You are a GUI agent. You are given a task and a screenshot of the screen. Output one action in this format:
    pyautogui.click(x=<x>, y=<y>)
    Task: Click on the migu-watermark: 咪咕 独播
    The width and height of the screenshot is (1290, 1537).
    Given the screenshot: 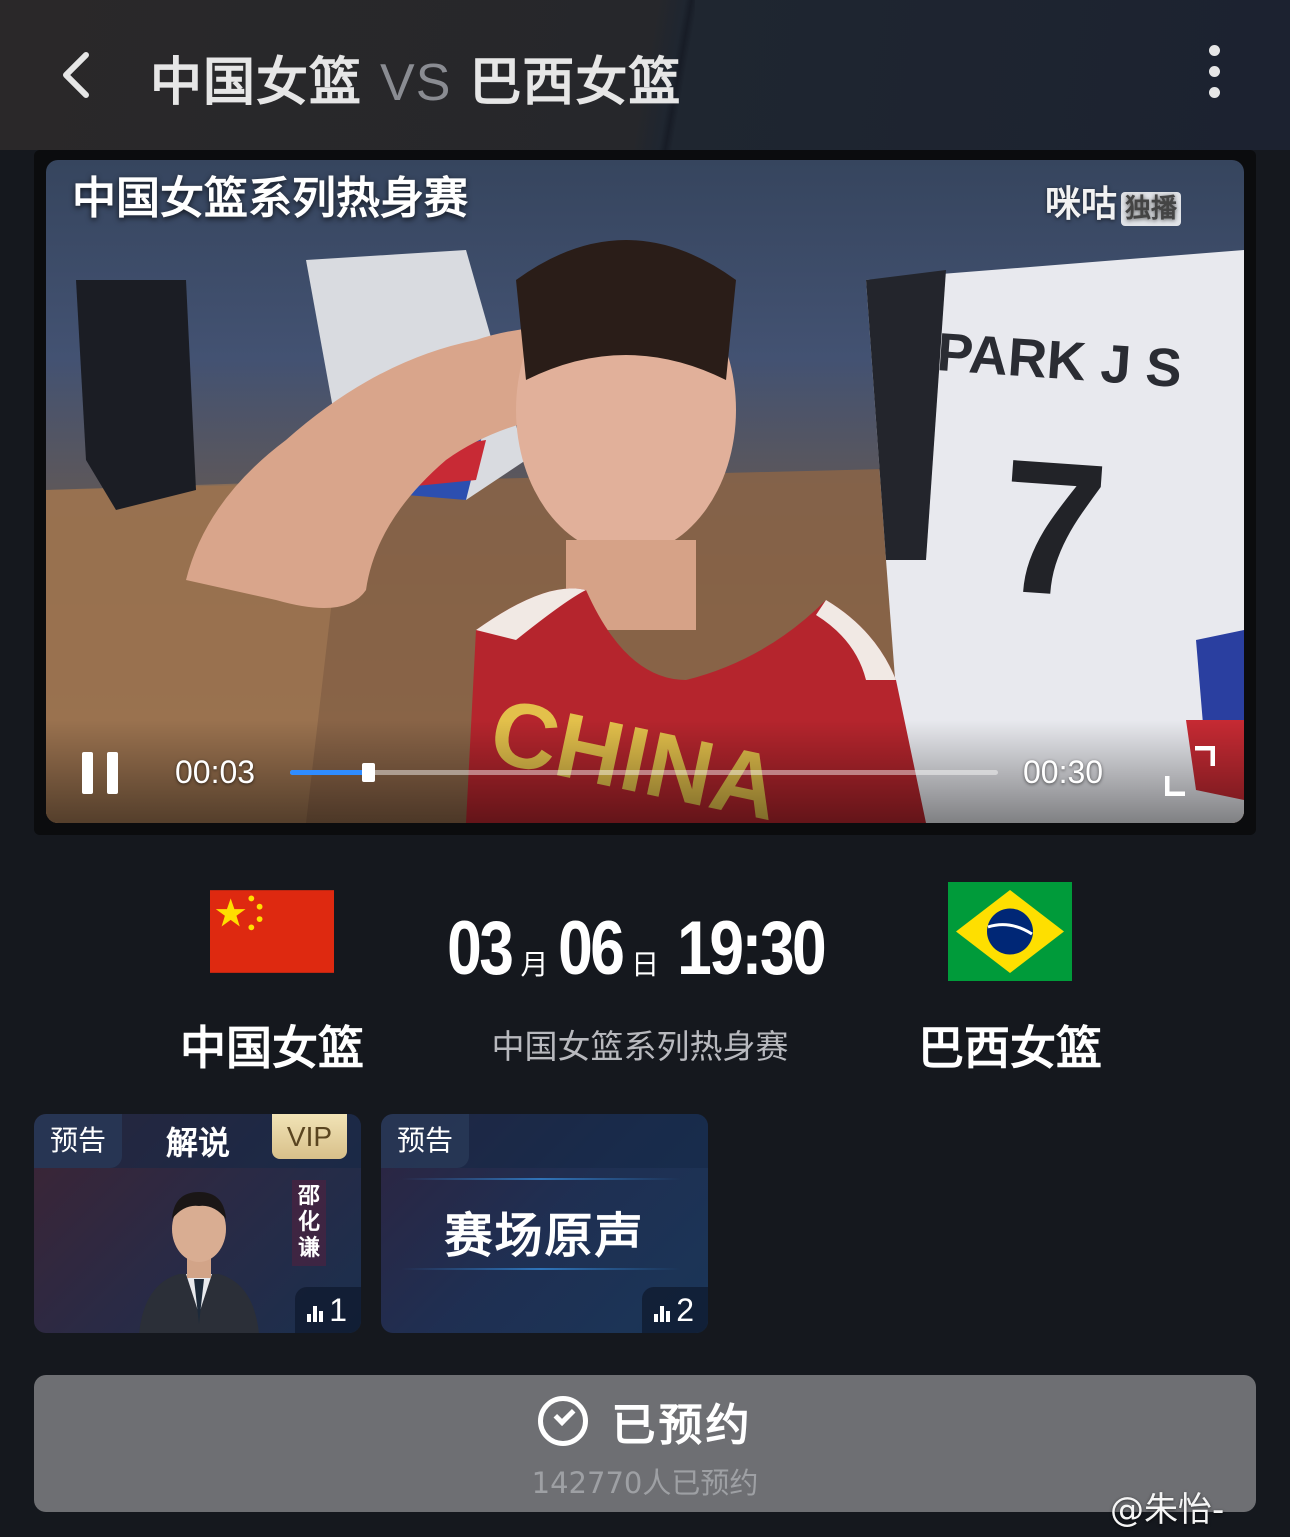 What is the action you would take?
    pyautogui.click(x=1113, y=201)
    